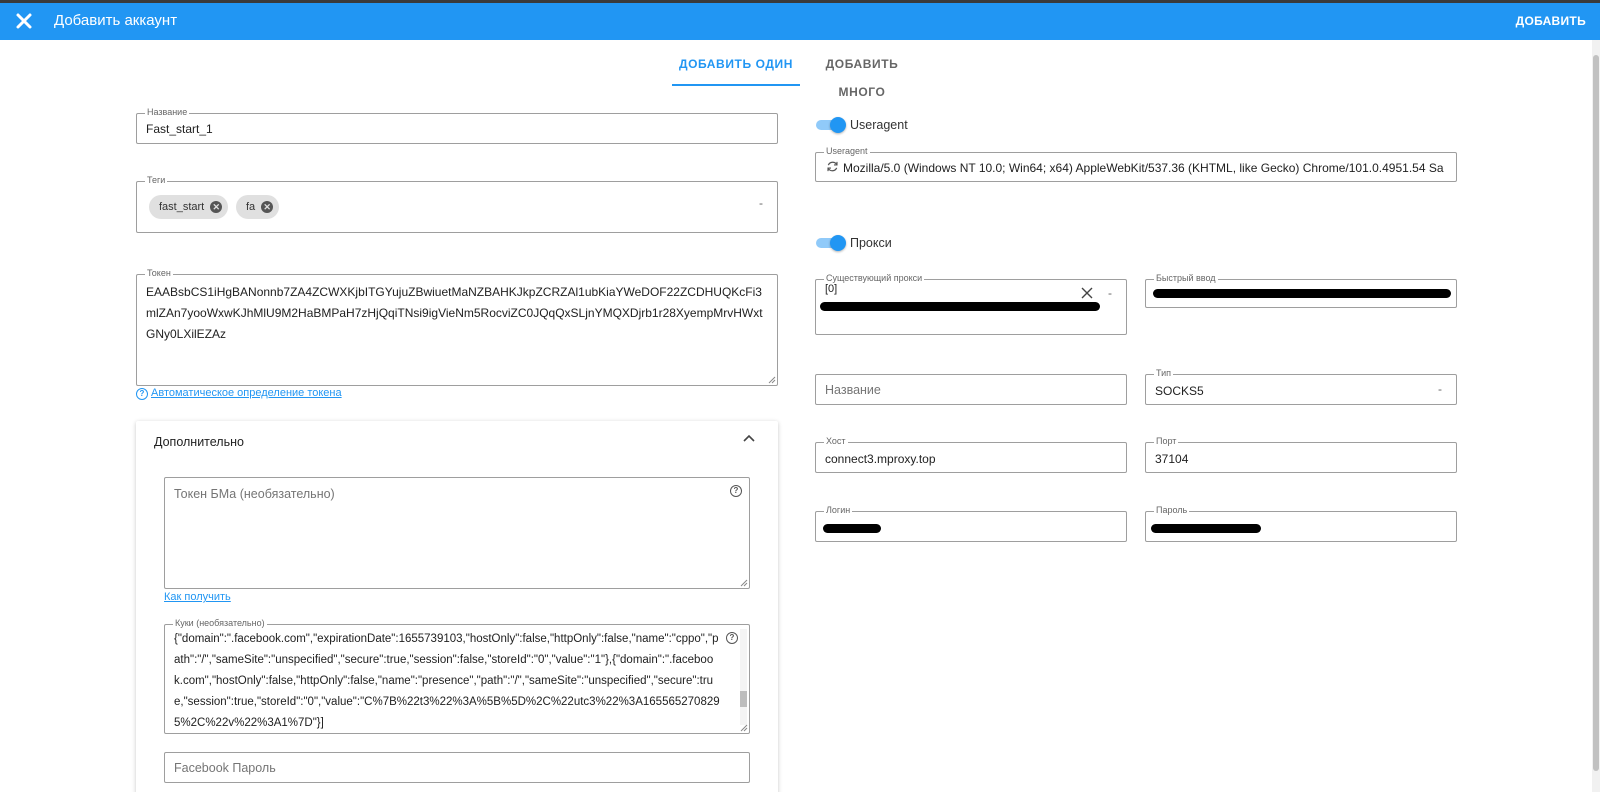  Describe the element at coordinates (1166, 441) in the screenshot. I see `port-label: Порт` at that location.